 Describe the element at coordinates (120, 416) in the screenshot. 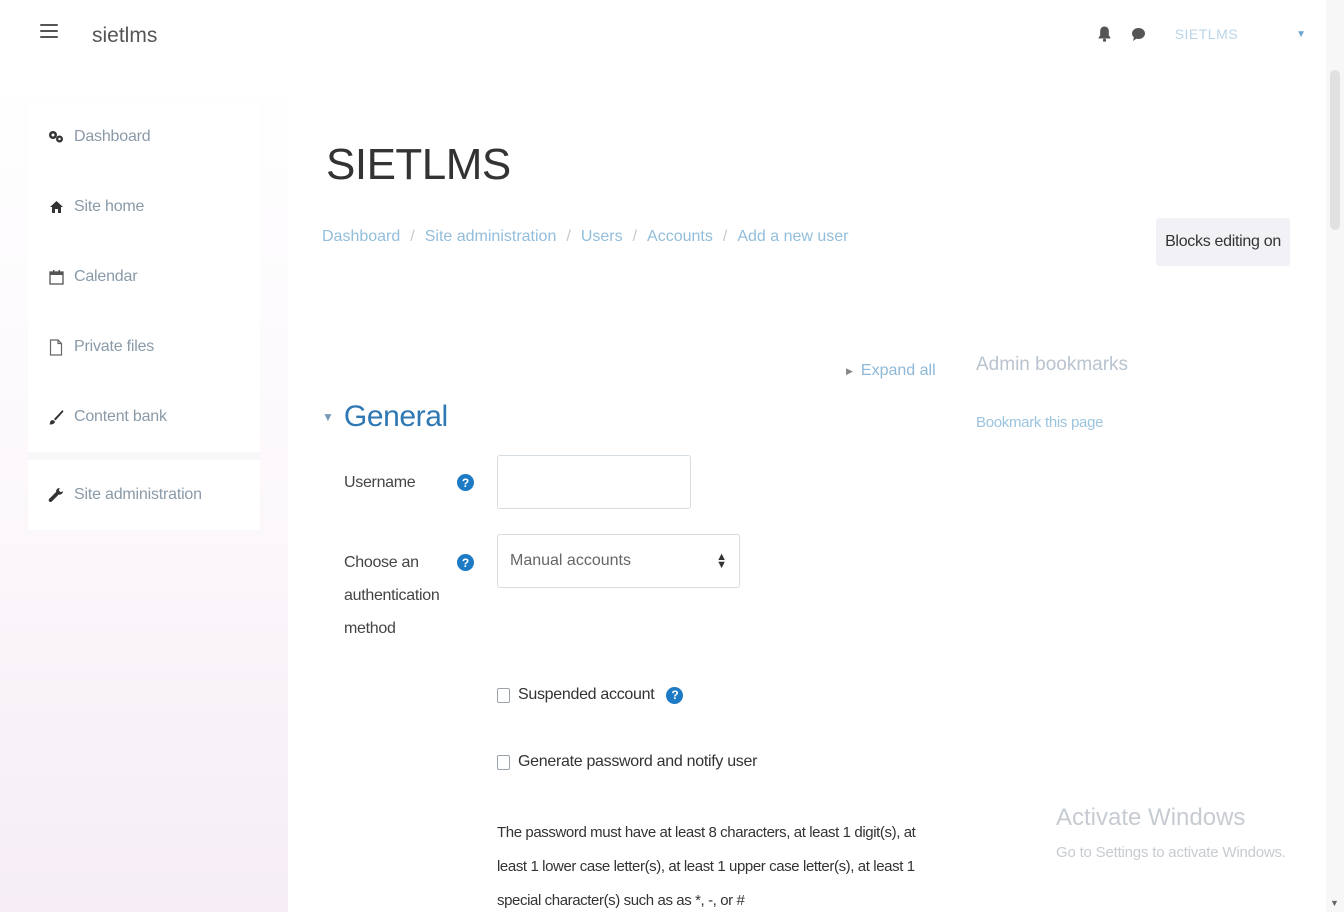

I see `sidebar-item-label: Content bank` at that location.